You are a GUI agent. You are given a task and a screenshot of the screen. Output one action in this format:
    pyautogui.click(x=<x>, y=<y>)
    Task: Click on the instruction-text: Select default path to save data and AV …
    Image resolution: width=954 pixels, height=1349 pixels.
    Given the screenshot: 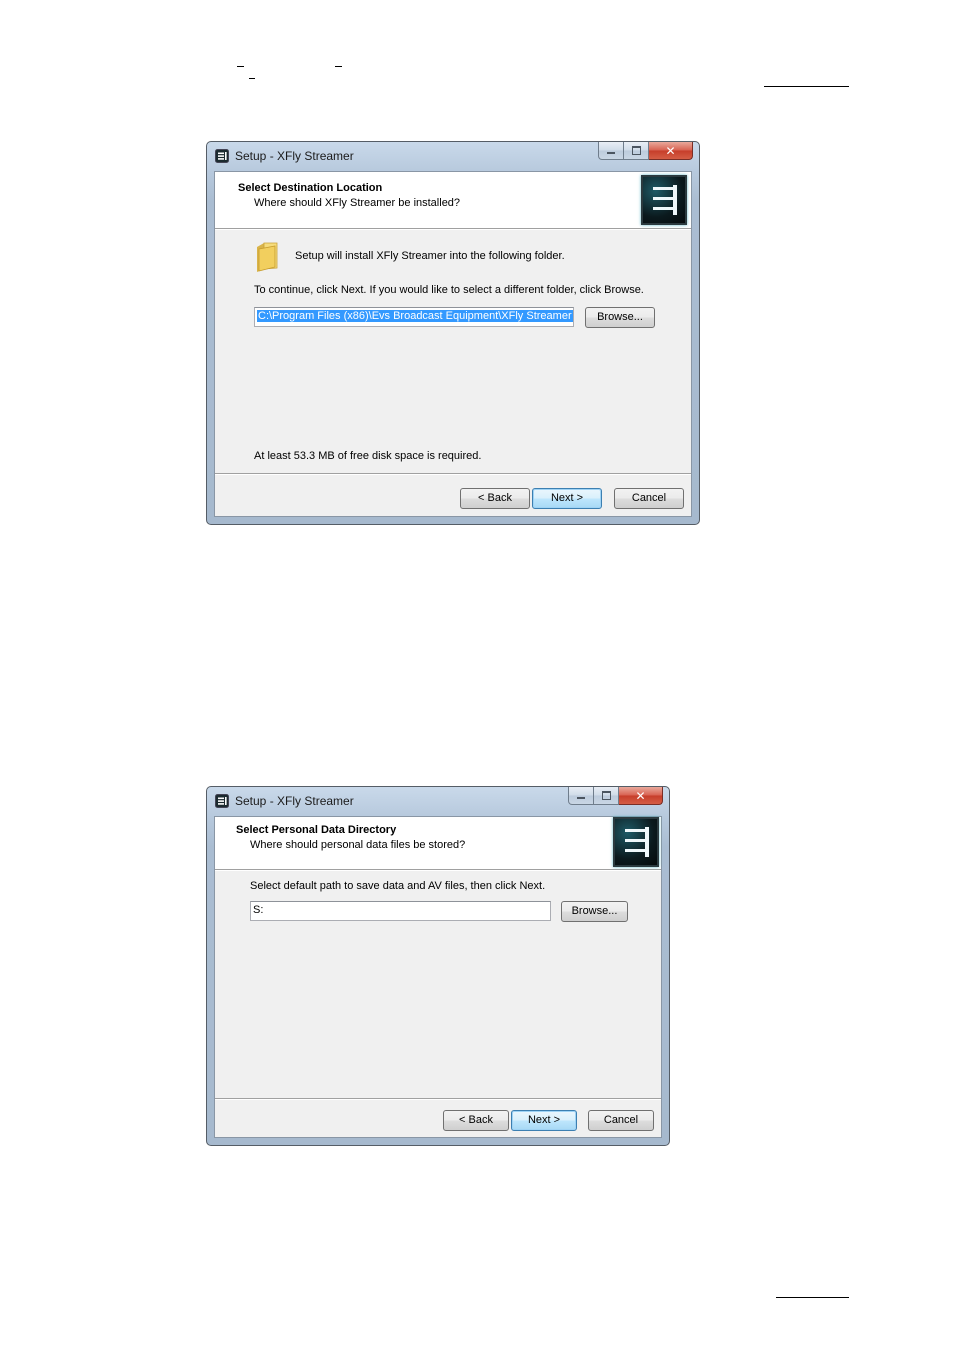 What is the action you would take?
    pyautogui.click(x=398, y=886)
    